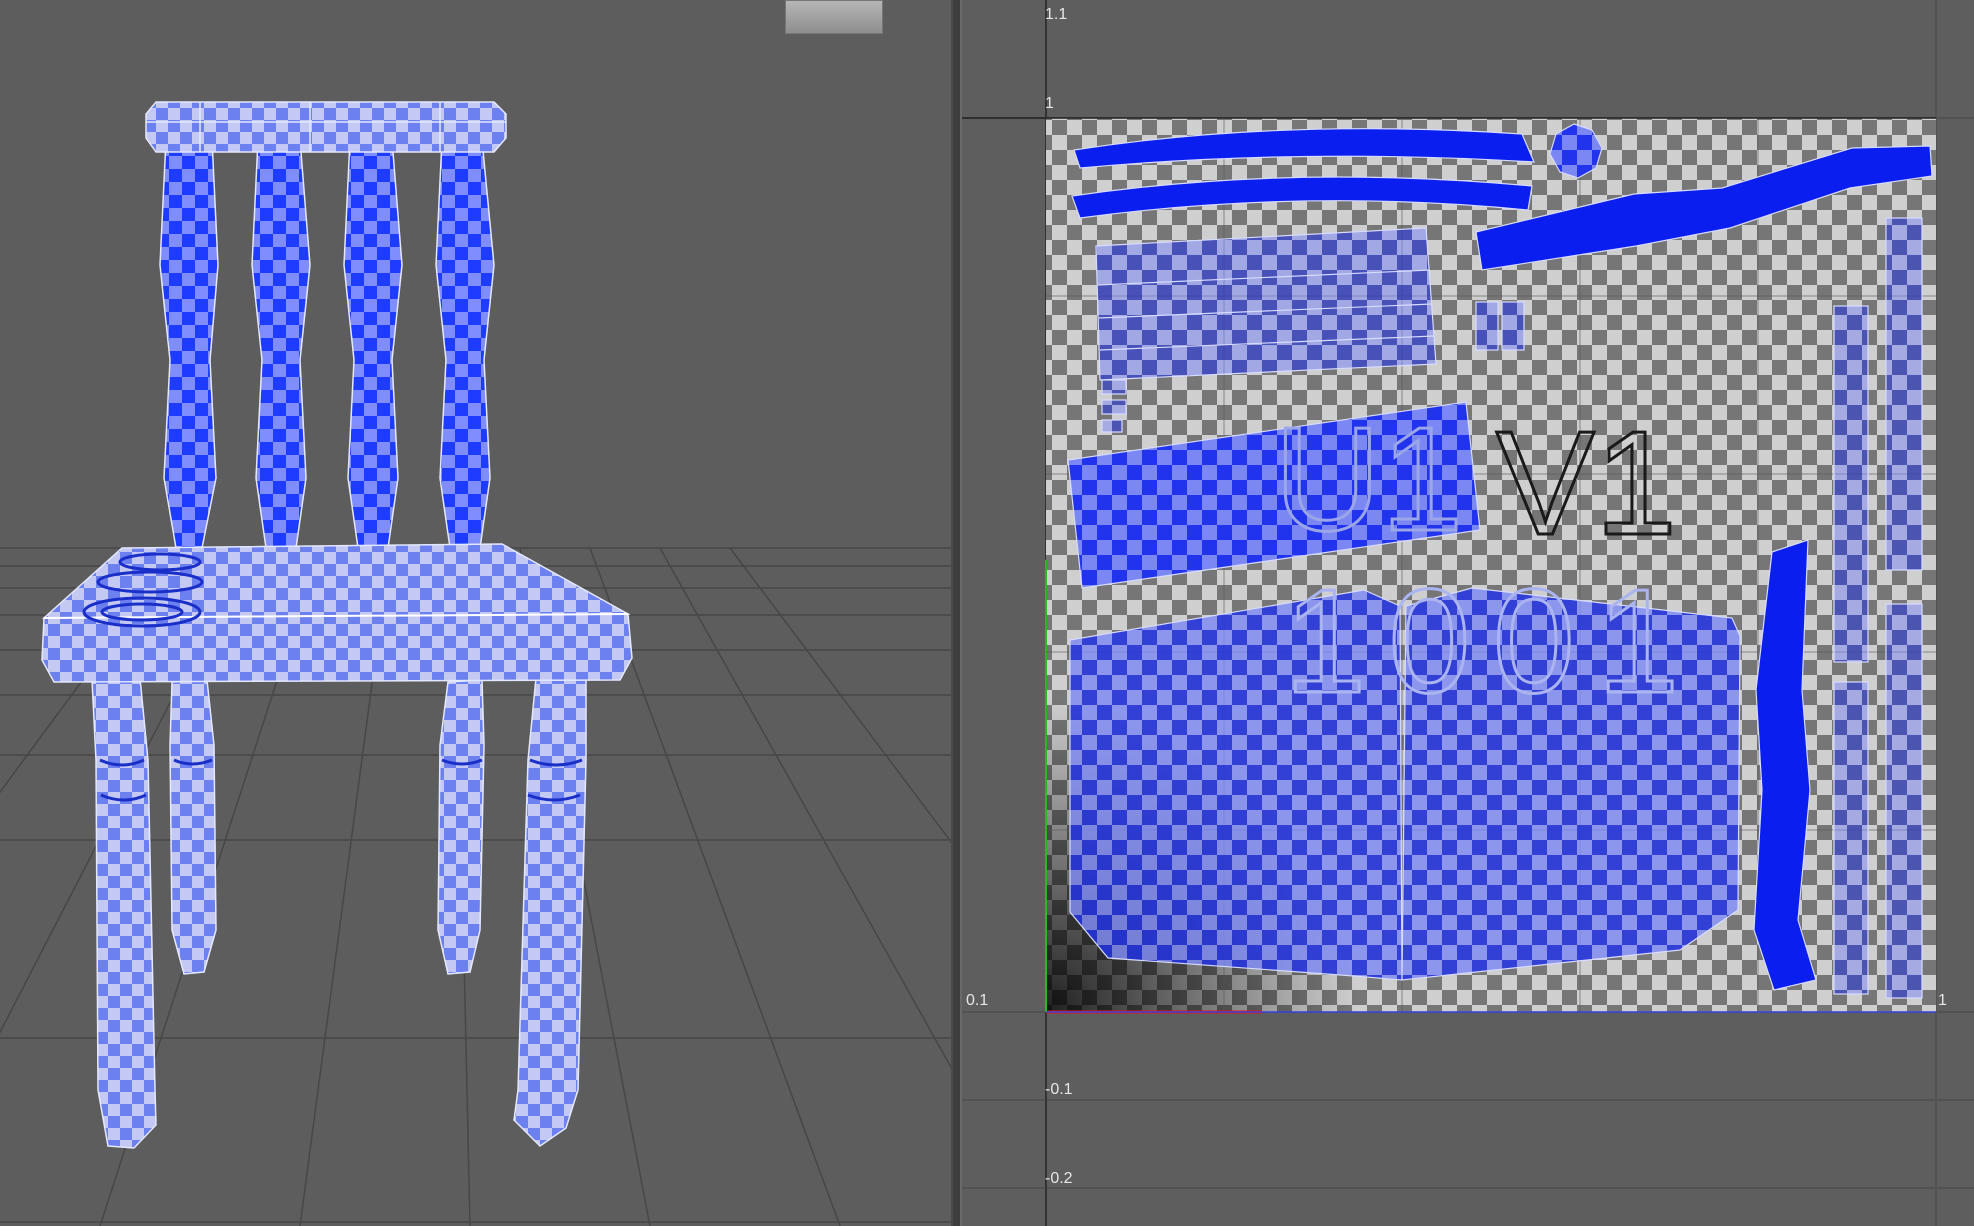 This screenshot has height=1226, width=1974. What do you see at coordinates (1056, 14) in the screenshot?
I see `uv-axis-label-v-1-1: 1.1` at bounding box center [1056, 14].